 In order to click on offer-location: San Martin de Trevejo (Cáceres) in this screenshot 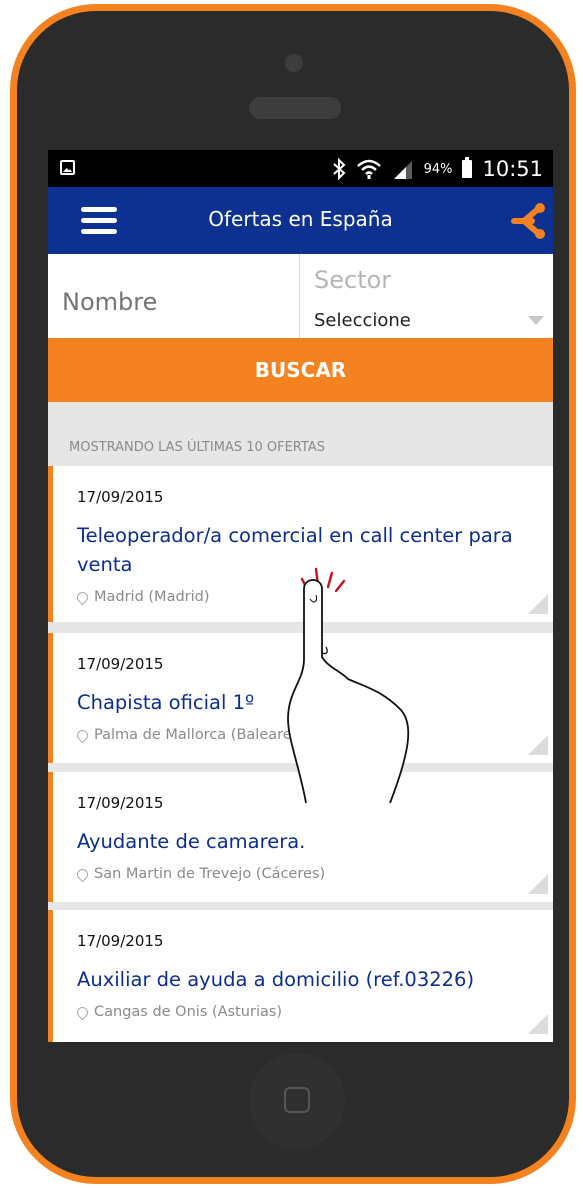, I will do `click(200, 874)`.